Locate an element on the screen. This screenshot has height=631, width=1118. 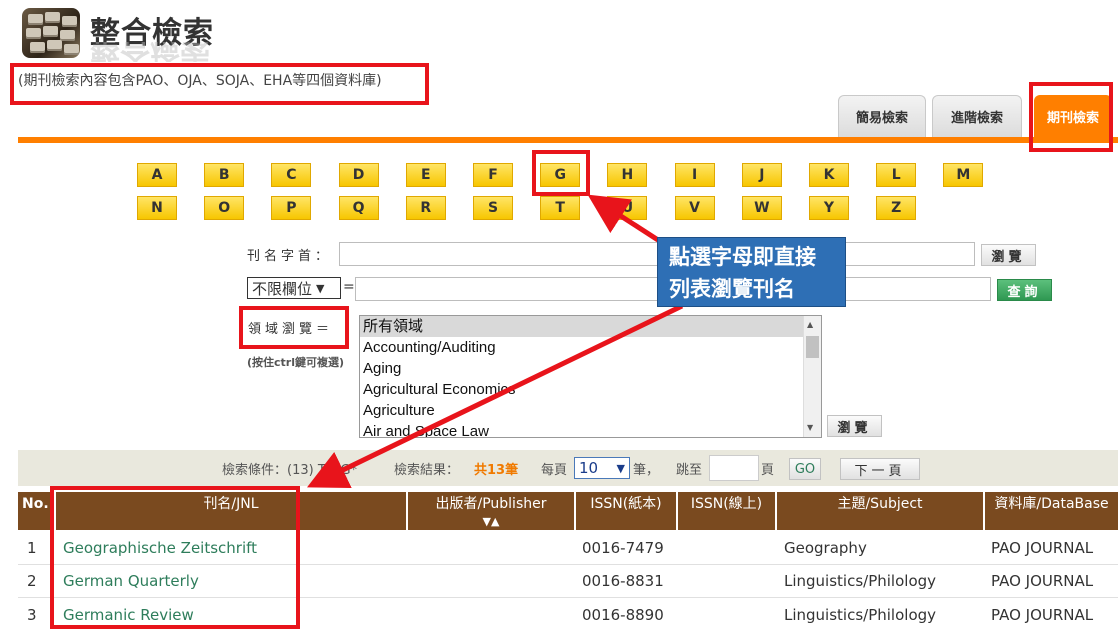
annotation-callout: 點選字母即直接 列表瀏覽刊名 is located at coordinates (751, 272).